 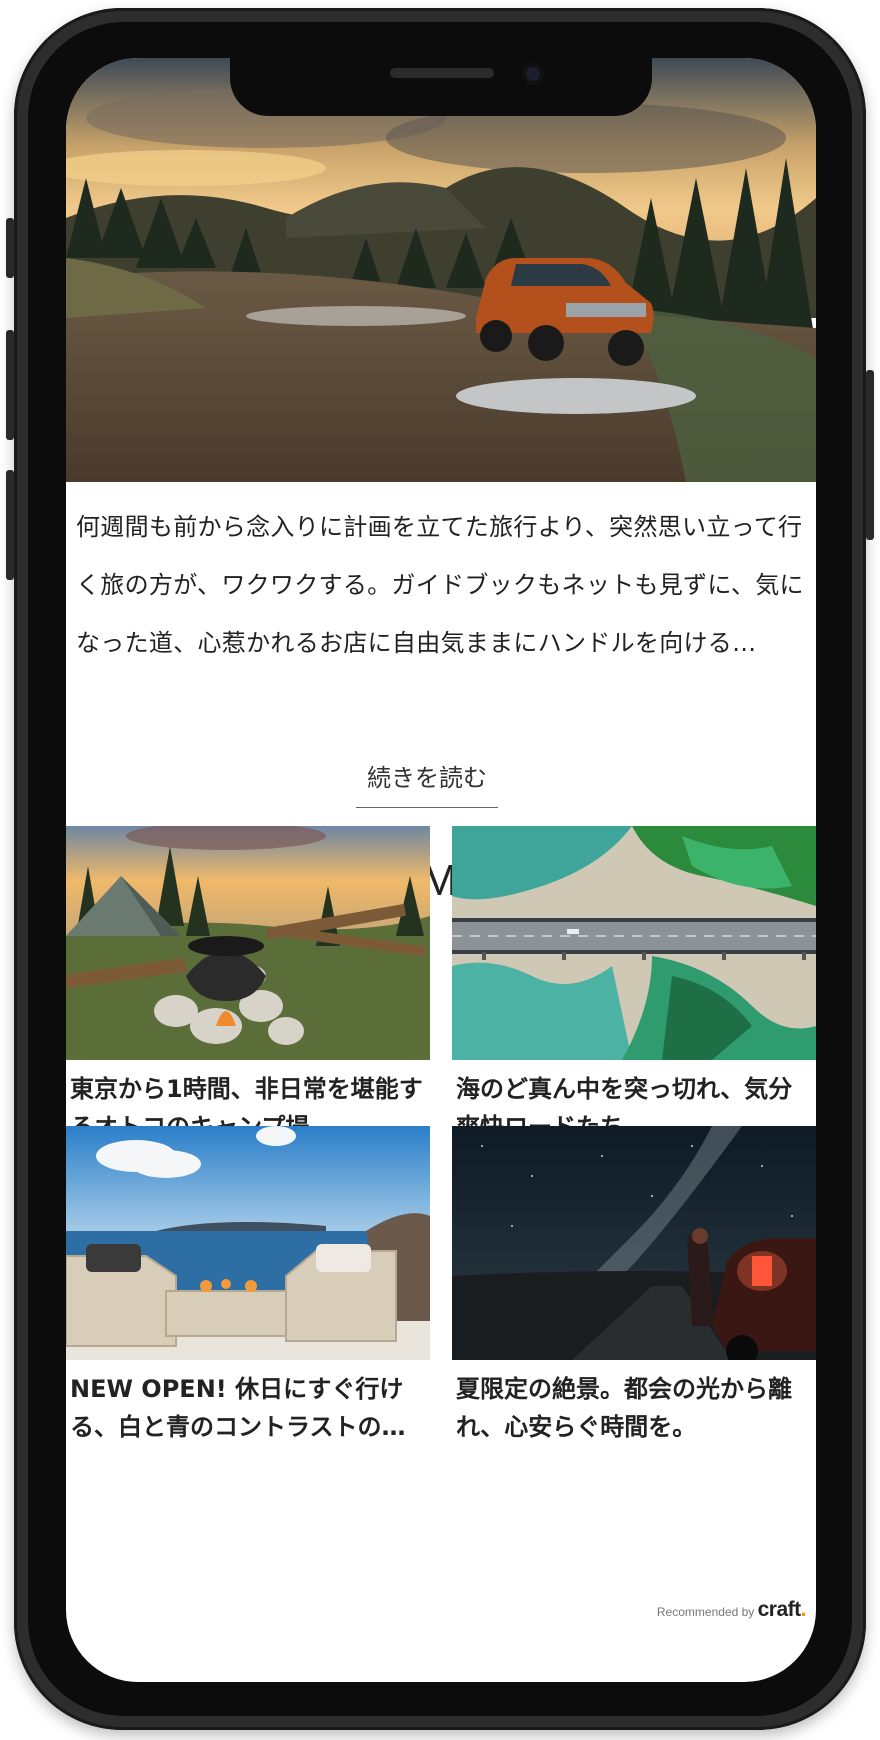 I want to click on credit-brand: craft, so click(x=779, y=1609).